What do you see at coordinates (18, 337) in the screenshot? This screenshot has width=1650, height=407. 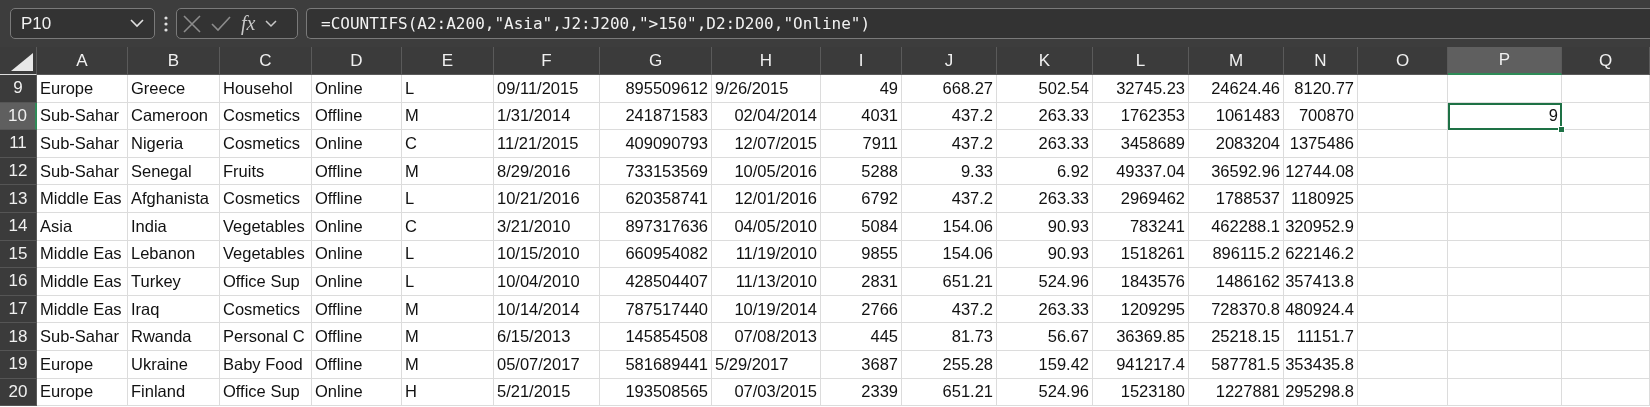 I see `row-header: 18` at bounding box center [18, 337].